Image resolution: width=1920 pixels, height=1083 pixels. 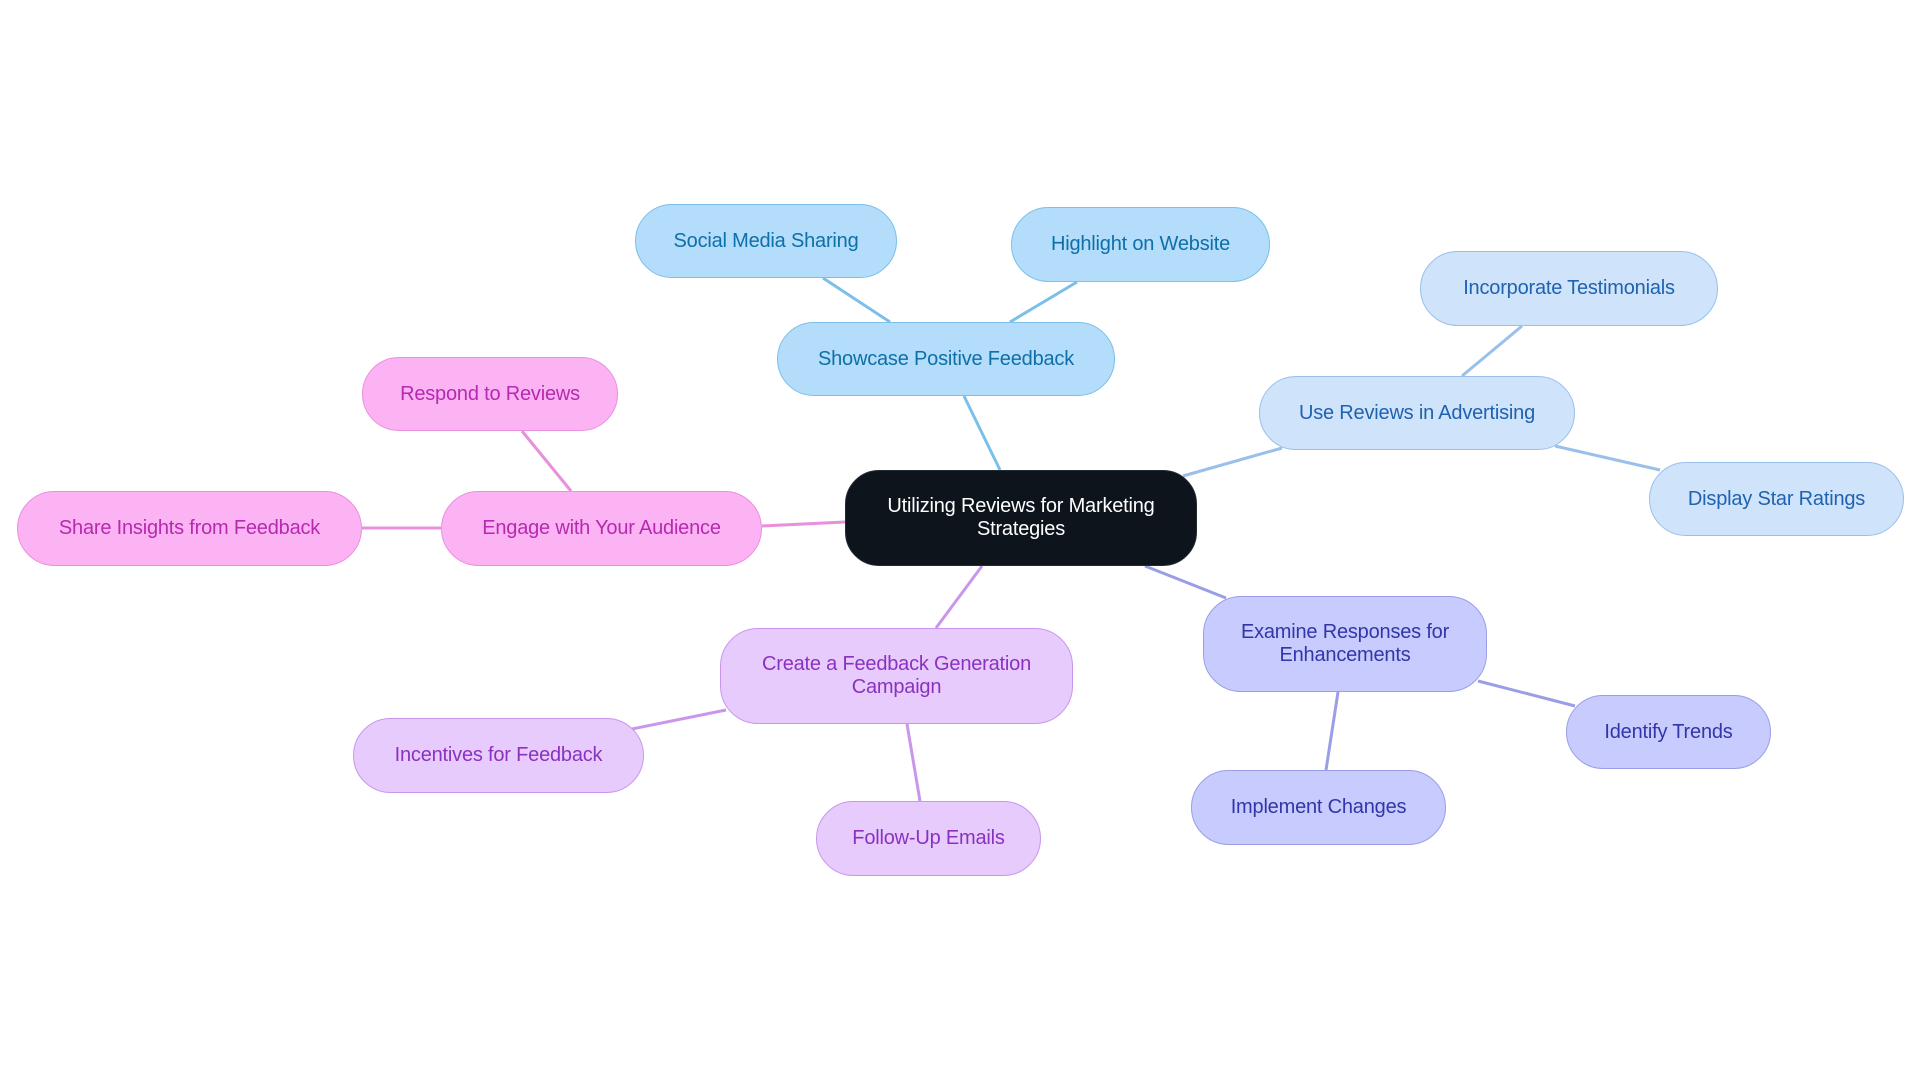 I want to click on node-label: Highlight on Website, so click(x=1140, y=244).